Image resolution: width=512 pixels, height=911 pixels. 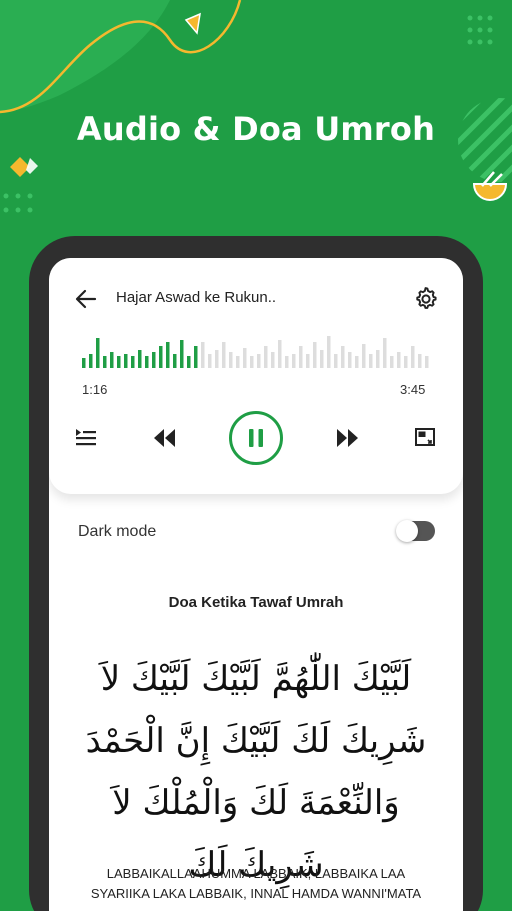 What do you see at coordinates (256, 129) in the screenshot?
I see `page-headline: Audio & Doa Umroh` at bounding box center [256, 129].